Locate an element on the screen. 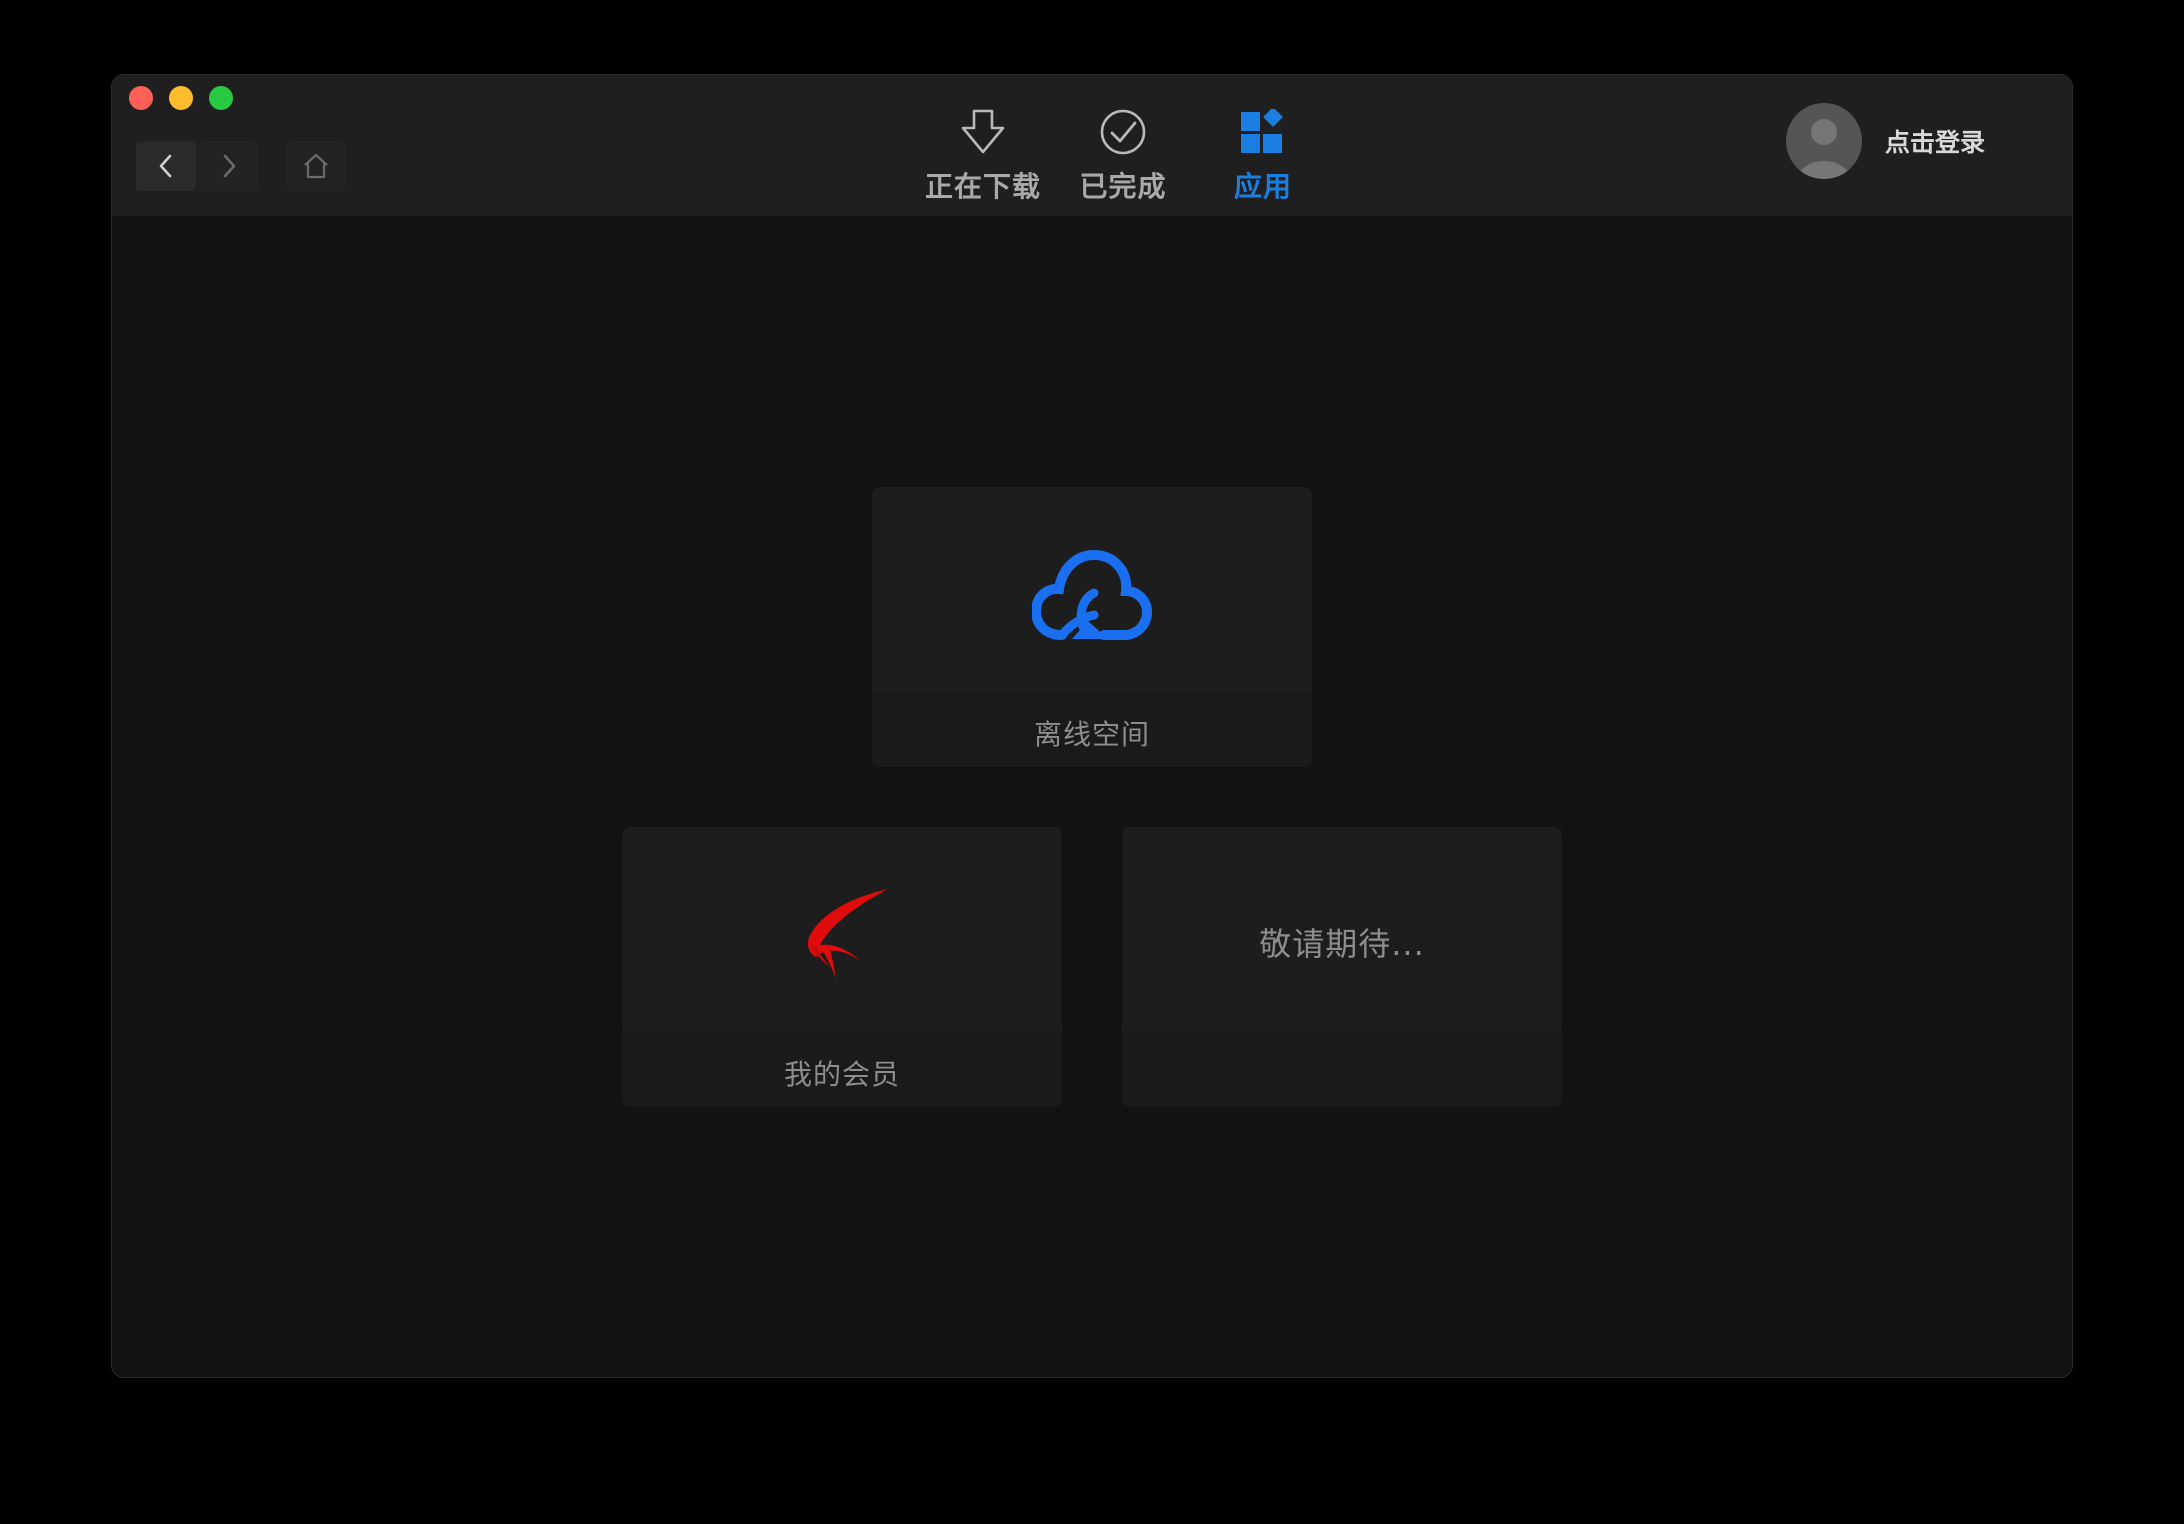 This screenshot has height=1524, width=2184. app-card-label: 离线空间 is located at coordinates (1091, 734).